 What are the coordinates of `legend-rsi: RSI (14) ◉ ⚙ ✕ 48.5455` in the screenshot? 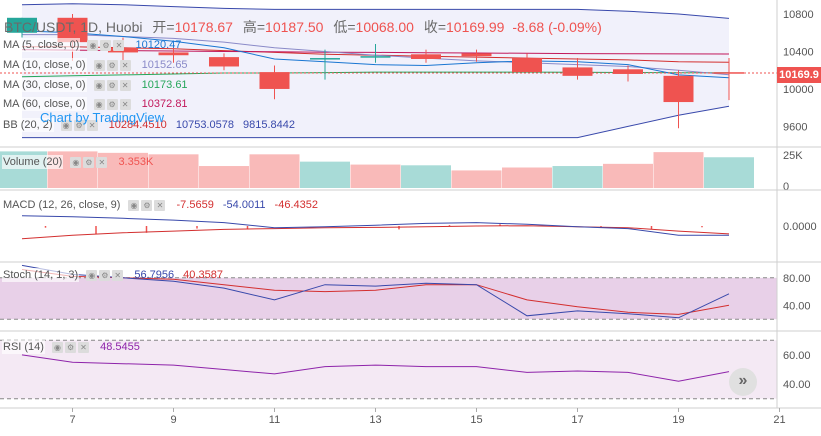 It's located at (71, 347).